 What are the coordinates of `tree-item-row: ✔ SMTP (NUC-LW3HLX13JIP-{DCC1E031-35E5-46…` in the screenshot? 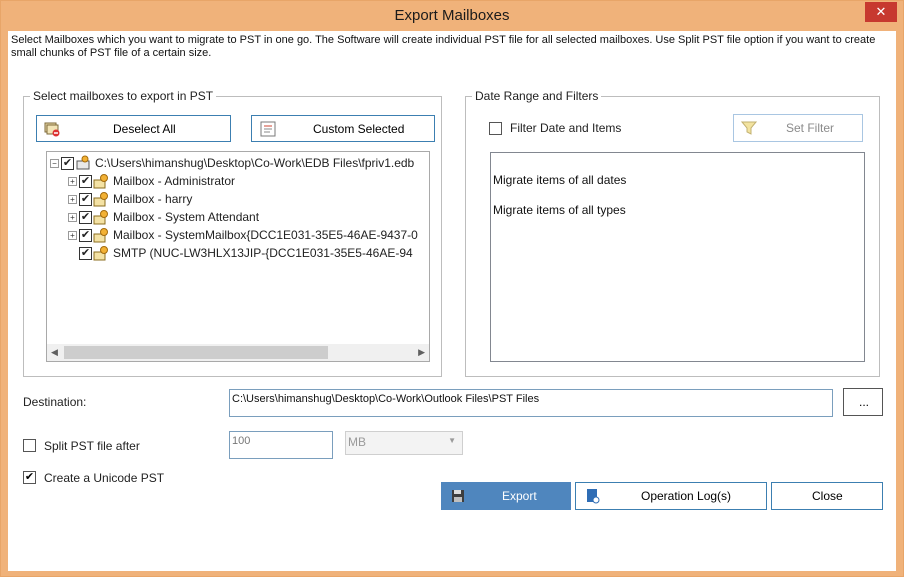 It's located at (240, 253).